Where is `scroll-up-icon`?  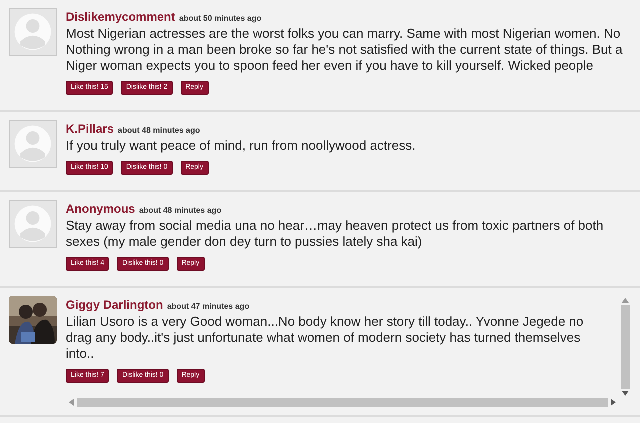 scroll-up-icon is located at coordinates (625, 300).